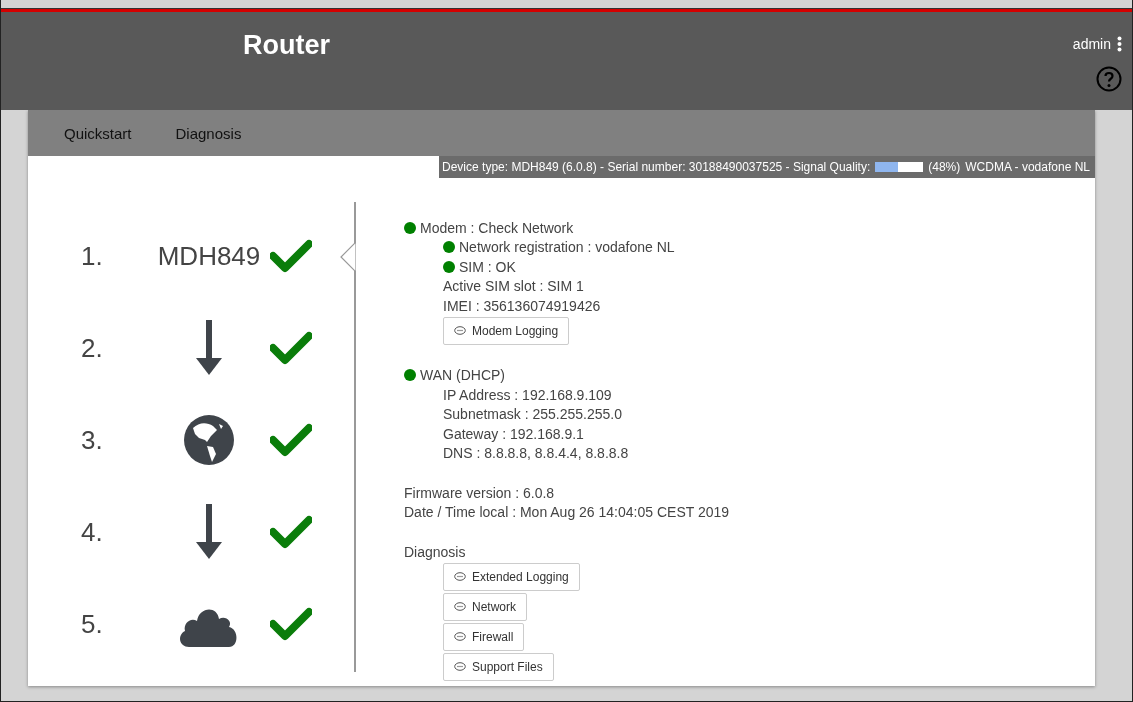  Describe the element at coordinates (1119, 44) in the screenshot. I see `kebab-menu-icon` at that location.